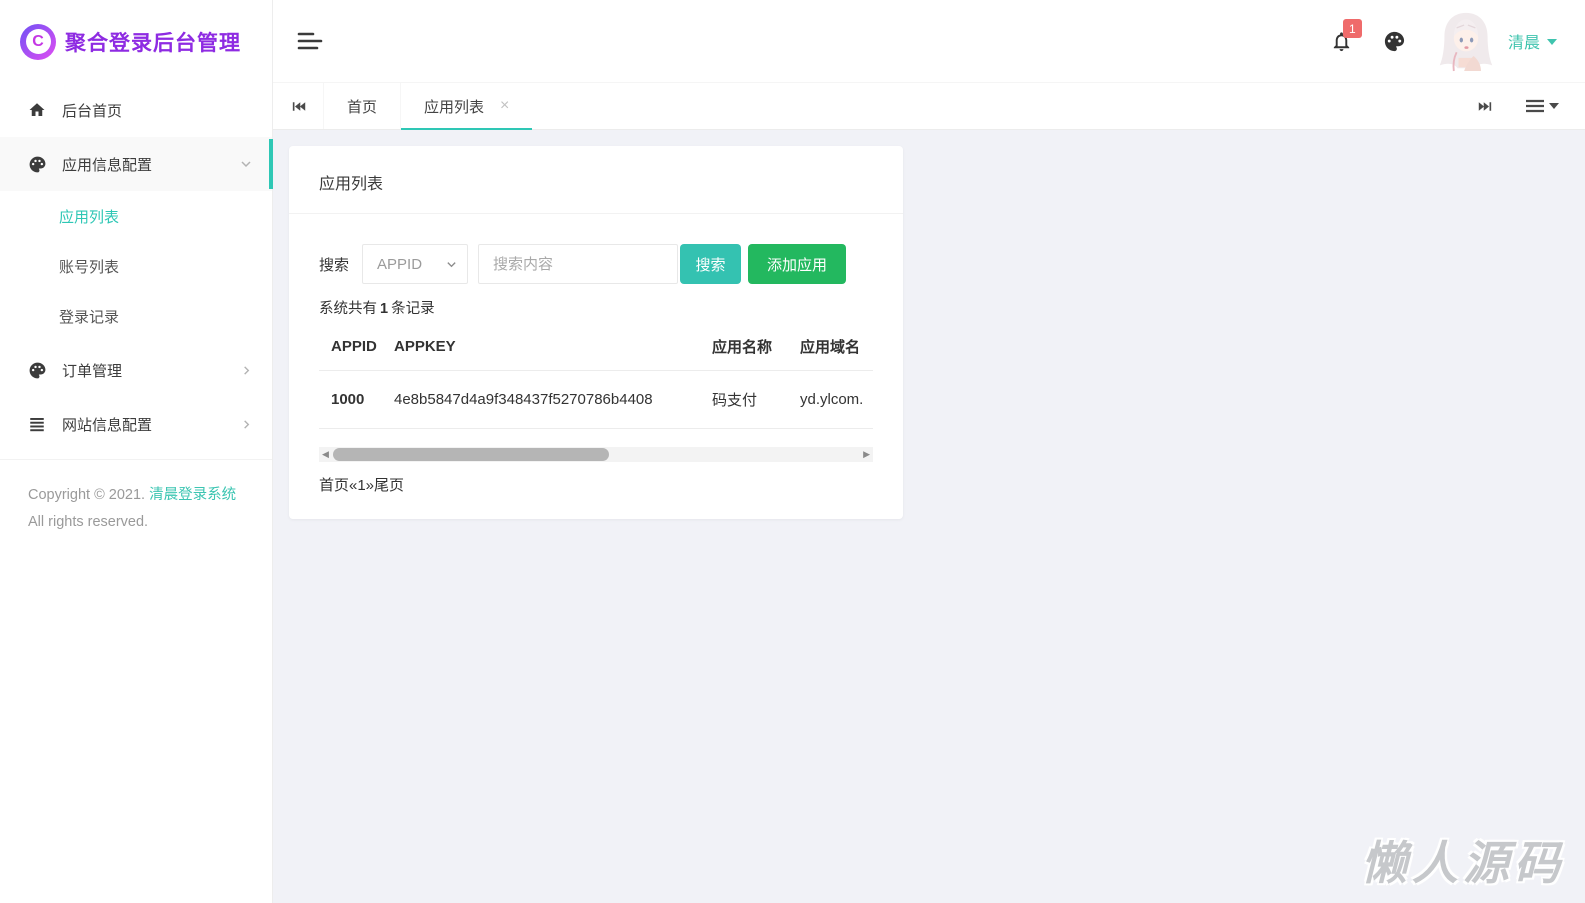 This screenshot has height=903, width=1585. Describe the element at coordinates (425, 346) in the screenshot. I see `col-appkey: APPKEY` at that location.